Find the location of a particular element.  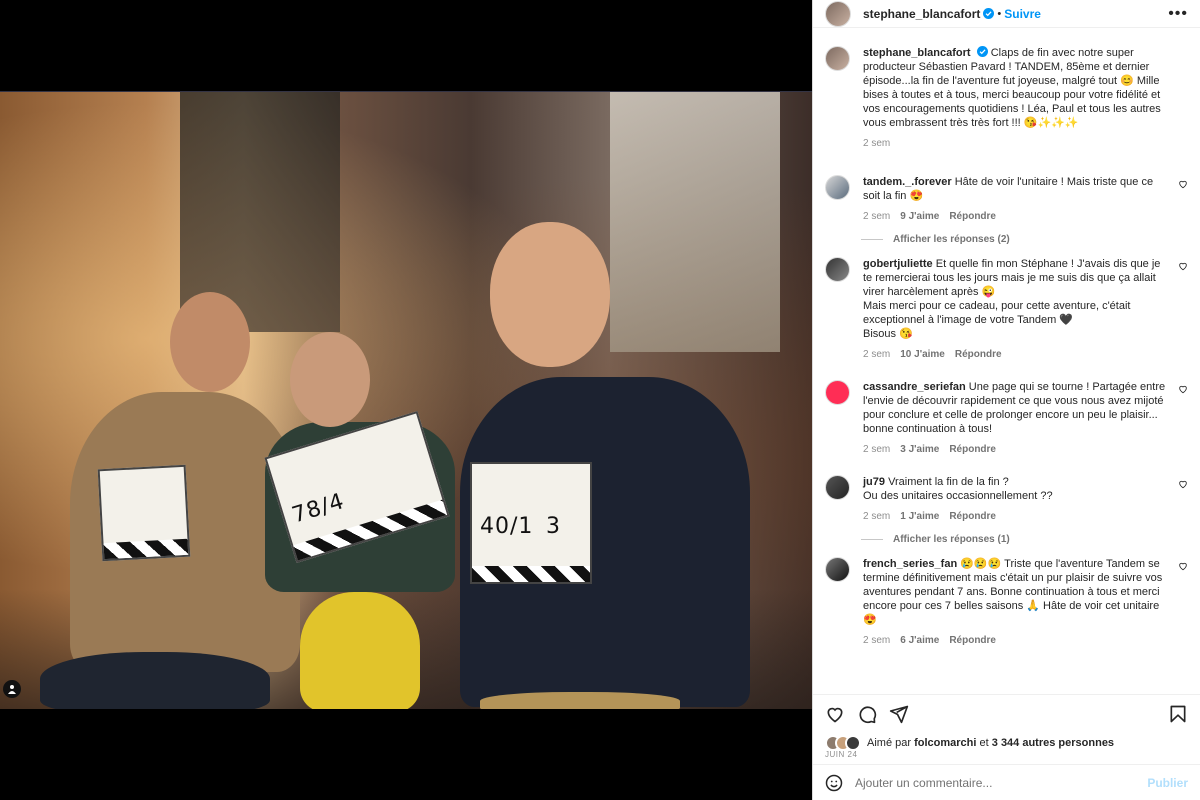

person-left-legs is located at coordinates (155, 680).